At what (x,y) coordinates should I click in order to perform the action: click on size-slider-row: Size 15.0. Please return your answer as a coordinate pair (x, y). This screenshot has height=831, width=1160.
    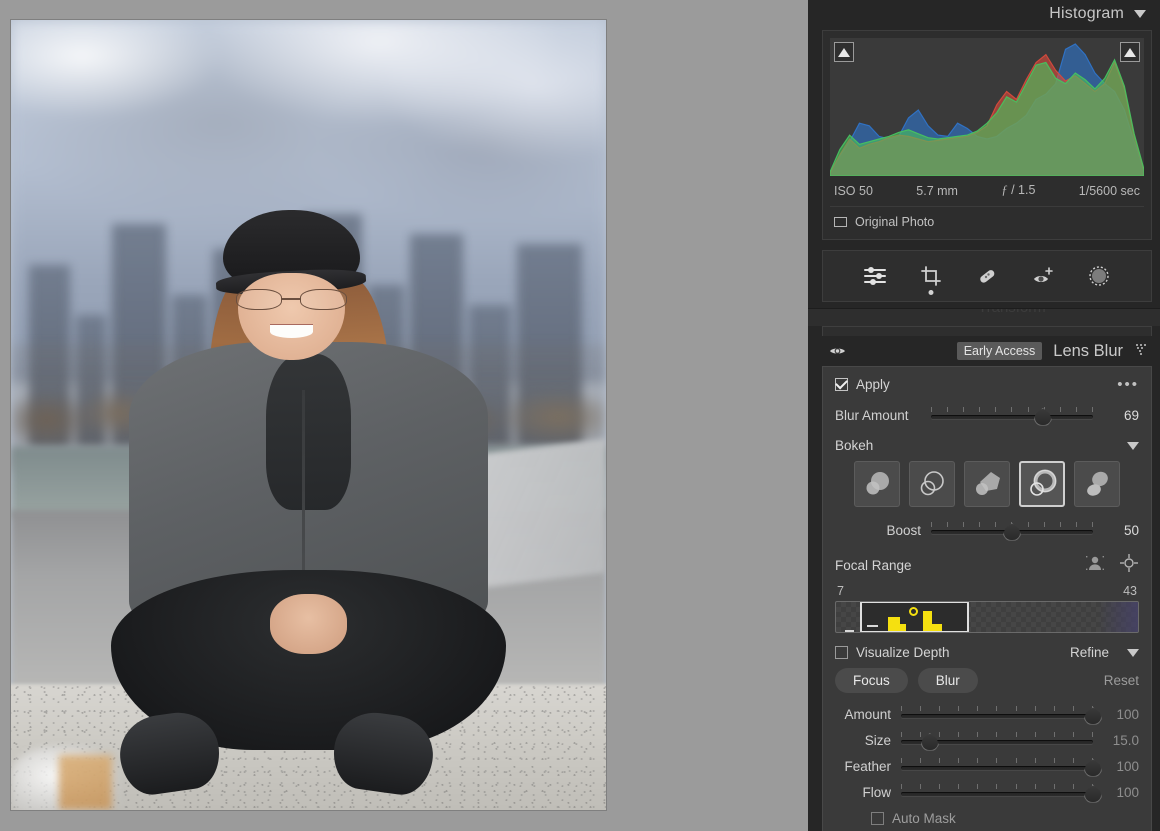
    Looking at the image, I should click on (987, 740).